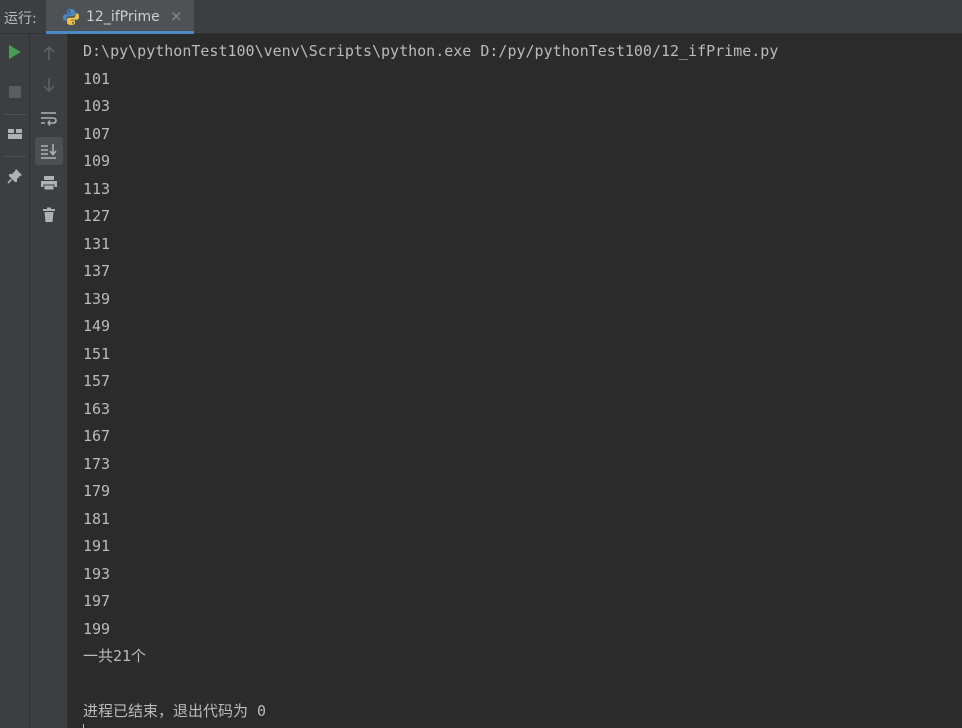 The image size is (962, 728). I want to click on console-output-line: 151, so click(97, 353).